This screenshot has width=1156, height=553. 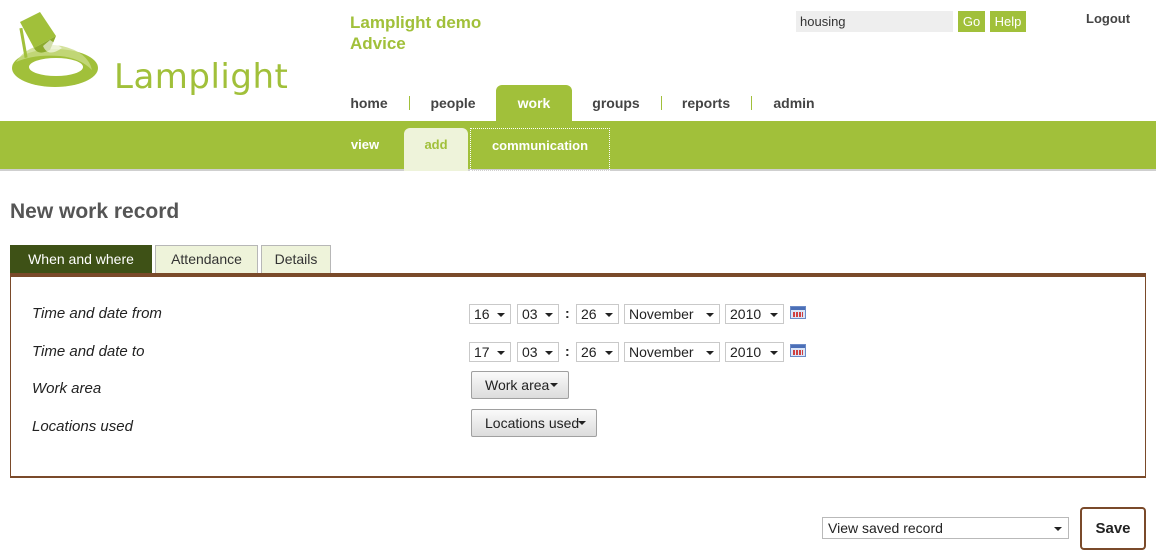 I want to click on subnav-bar: view add communication, so click(x=578, y=146).